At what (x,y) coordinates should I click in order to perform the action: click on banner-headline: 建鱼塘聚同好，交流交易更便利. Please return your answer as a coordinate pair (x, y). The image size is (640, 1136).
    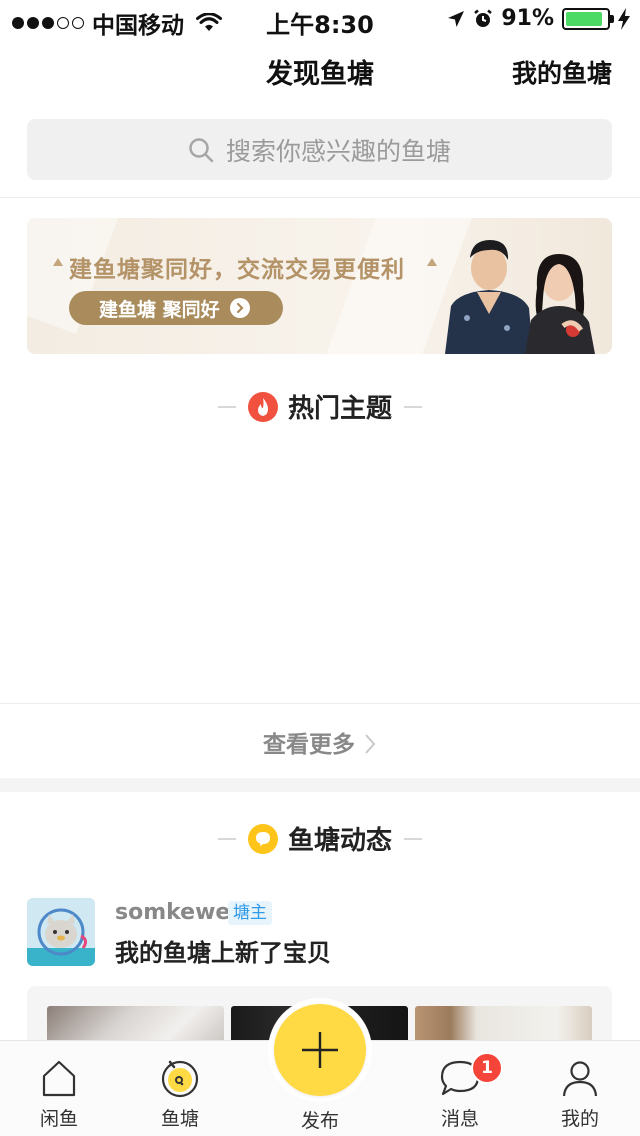
    Looking at the image, I should click on (237, 270).